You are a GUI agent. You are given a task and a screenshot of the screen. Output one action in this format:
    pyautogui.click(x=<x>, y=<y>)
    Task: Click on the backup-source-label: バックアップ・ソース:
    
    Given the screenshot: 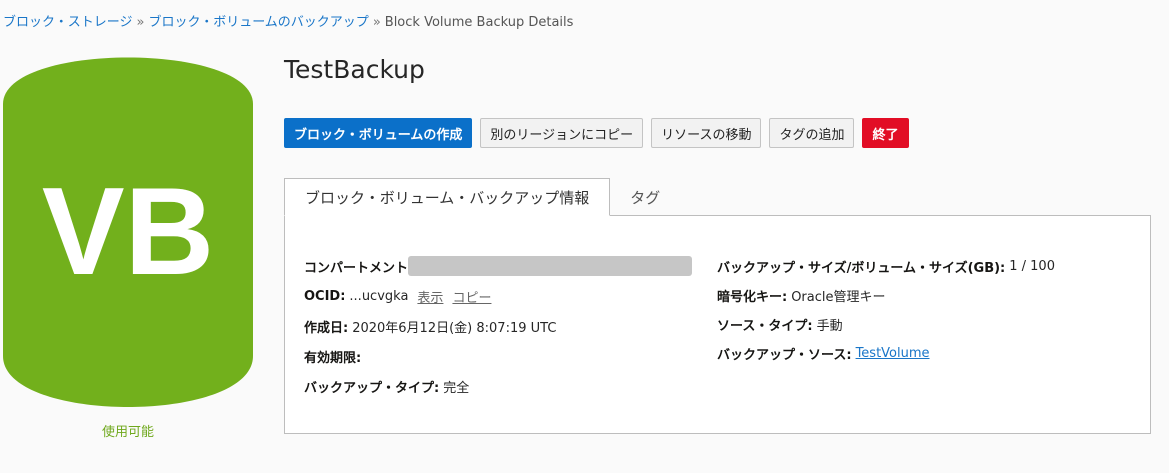 What is the action you would take?
    pyautogui.click(x=784, y=355)
    